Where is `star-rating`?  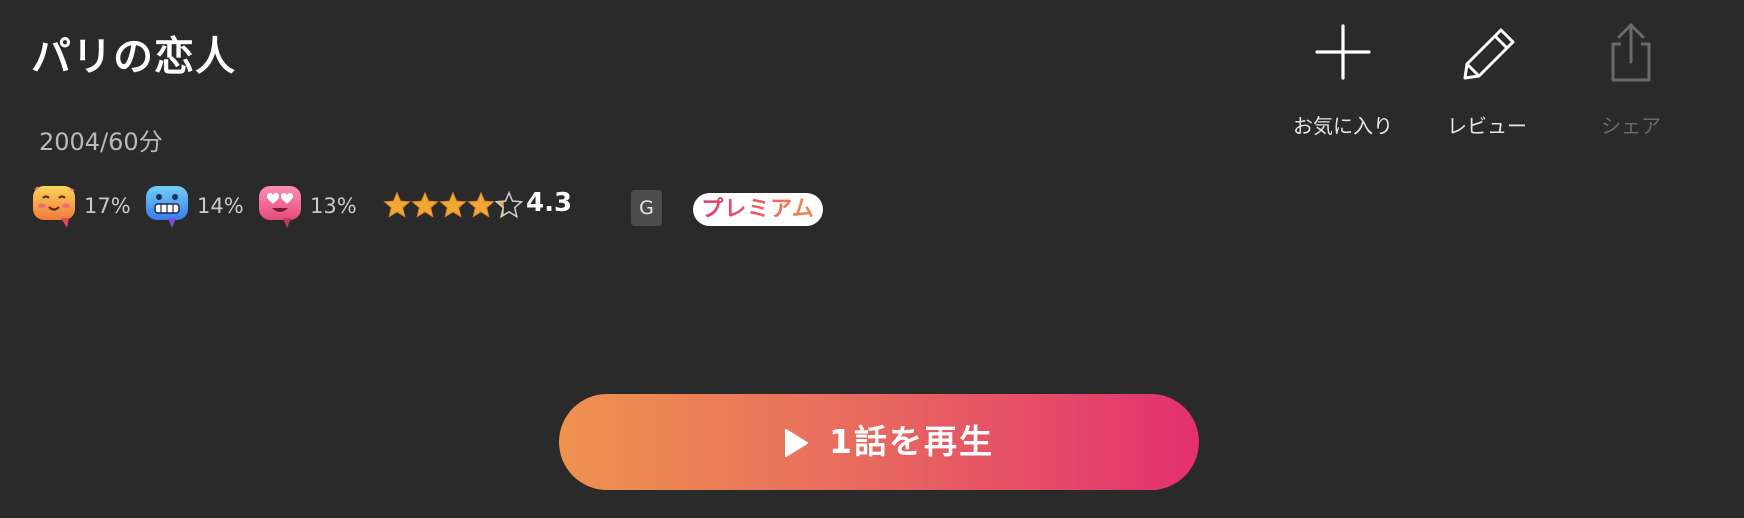
star-rating is located at coordinates (453, 207).